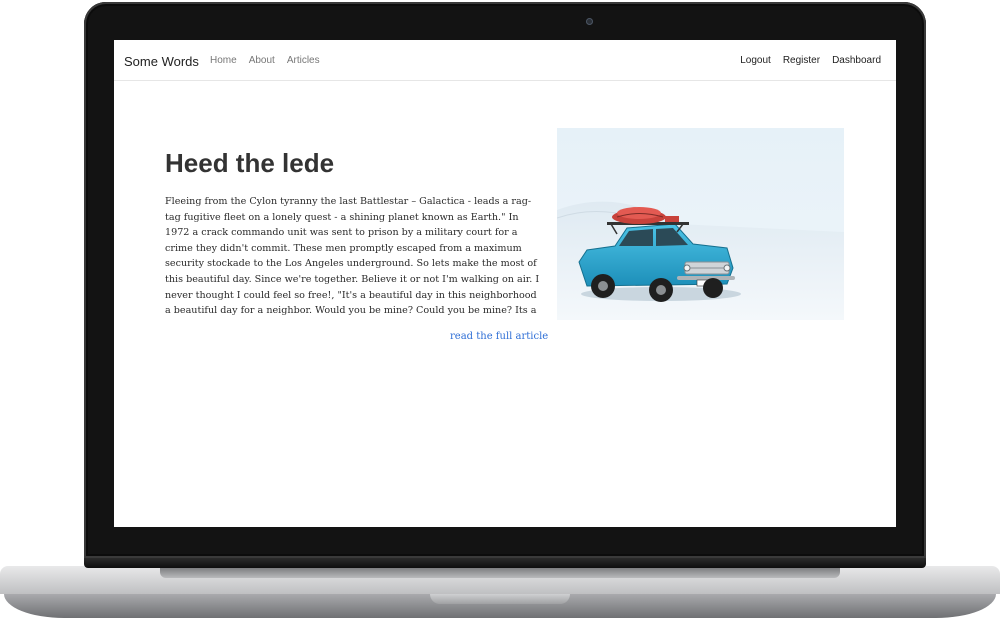 Image resolution: width=1000 pixels, height=625 pixels. I want to click on keyboard-edge, so click(500, 573).